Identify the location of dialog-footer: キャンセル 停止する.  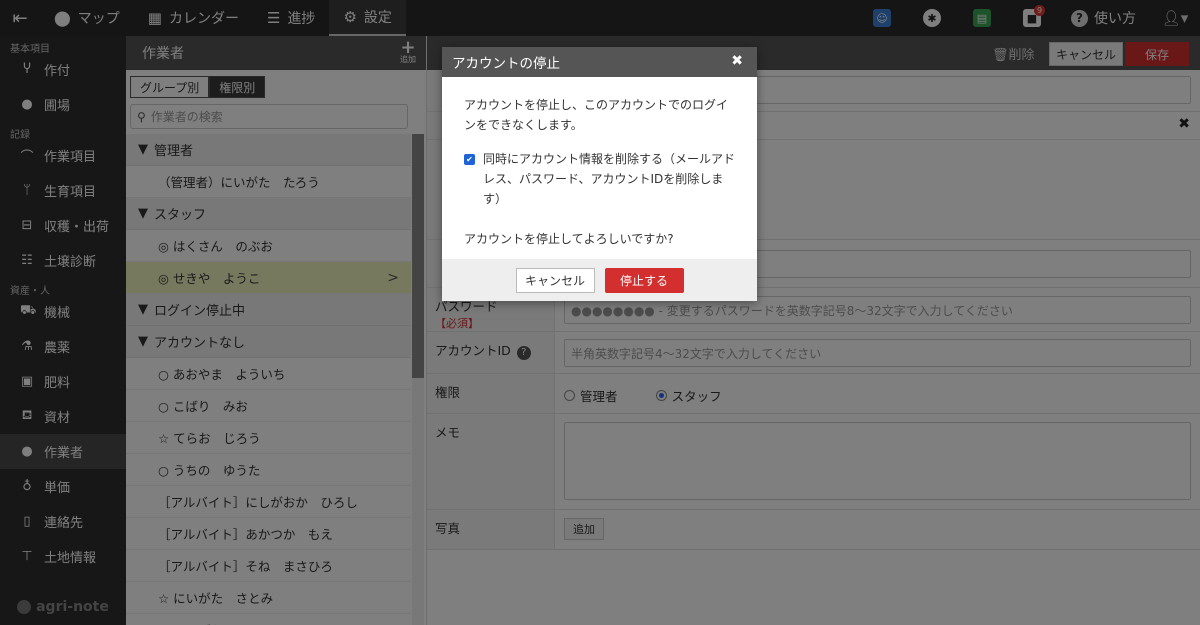
(599, 280).